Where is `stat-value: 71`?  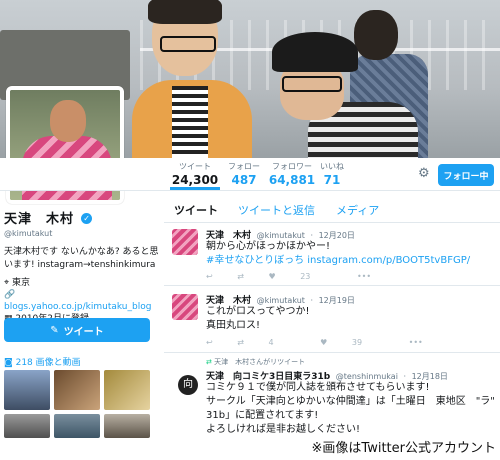
stat-value: 71 is located at coordinates (332, 180).